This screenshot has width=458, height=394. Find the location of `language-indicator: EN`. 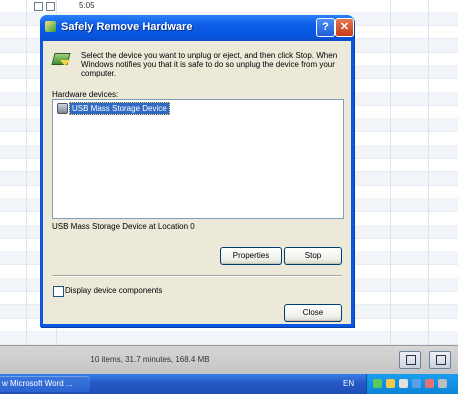

language-indicator: EN is located at coordinates (348, 383).